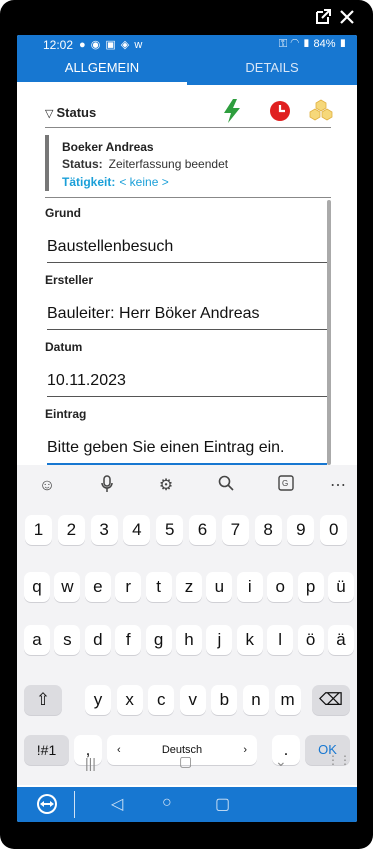  What do you see at coordinates (187, 384) in the screenshot?
I see `datum-field: 10.11.2023` at bounding box center [187, 384].